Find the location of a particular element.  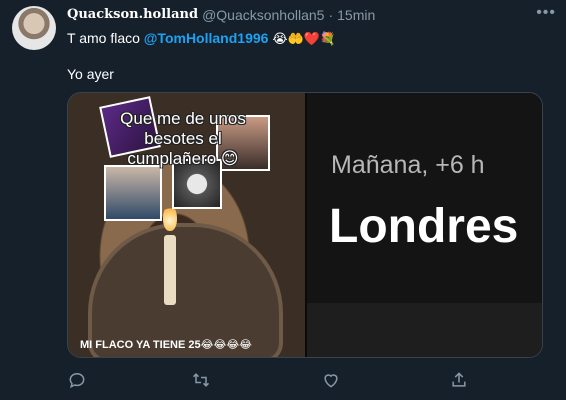

reply-icon is located at coordinates (77, 380).